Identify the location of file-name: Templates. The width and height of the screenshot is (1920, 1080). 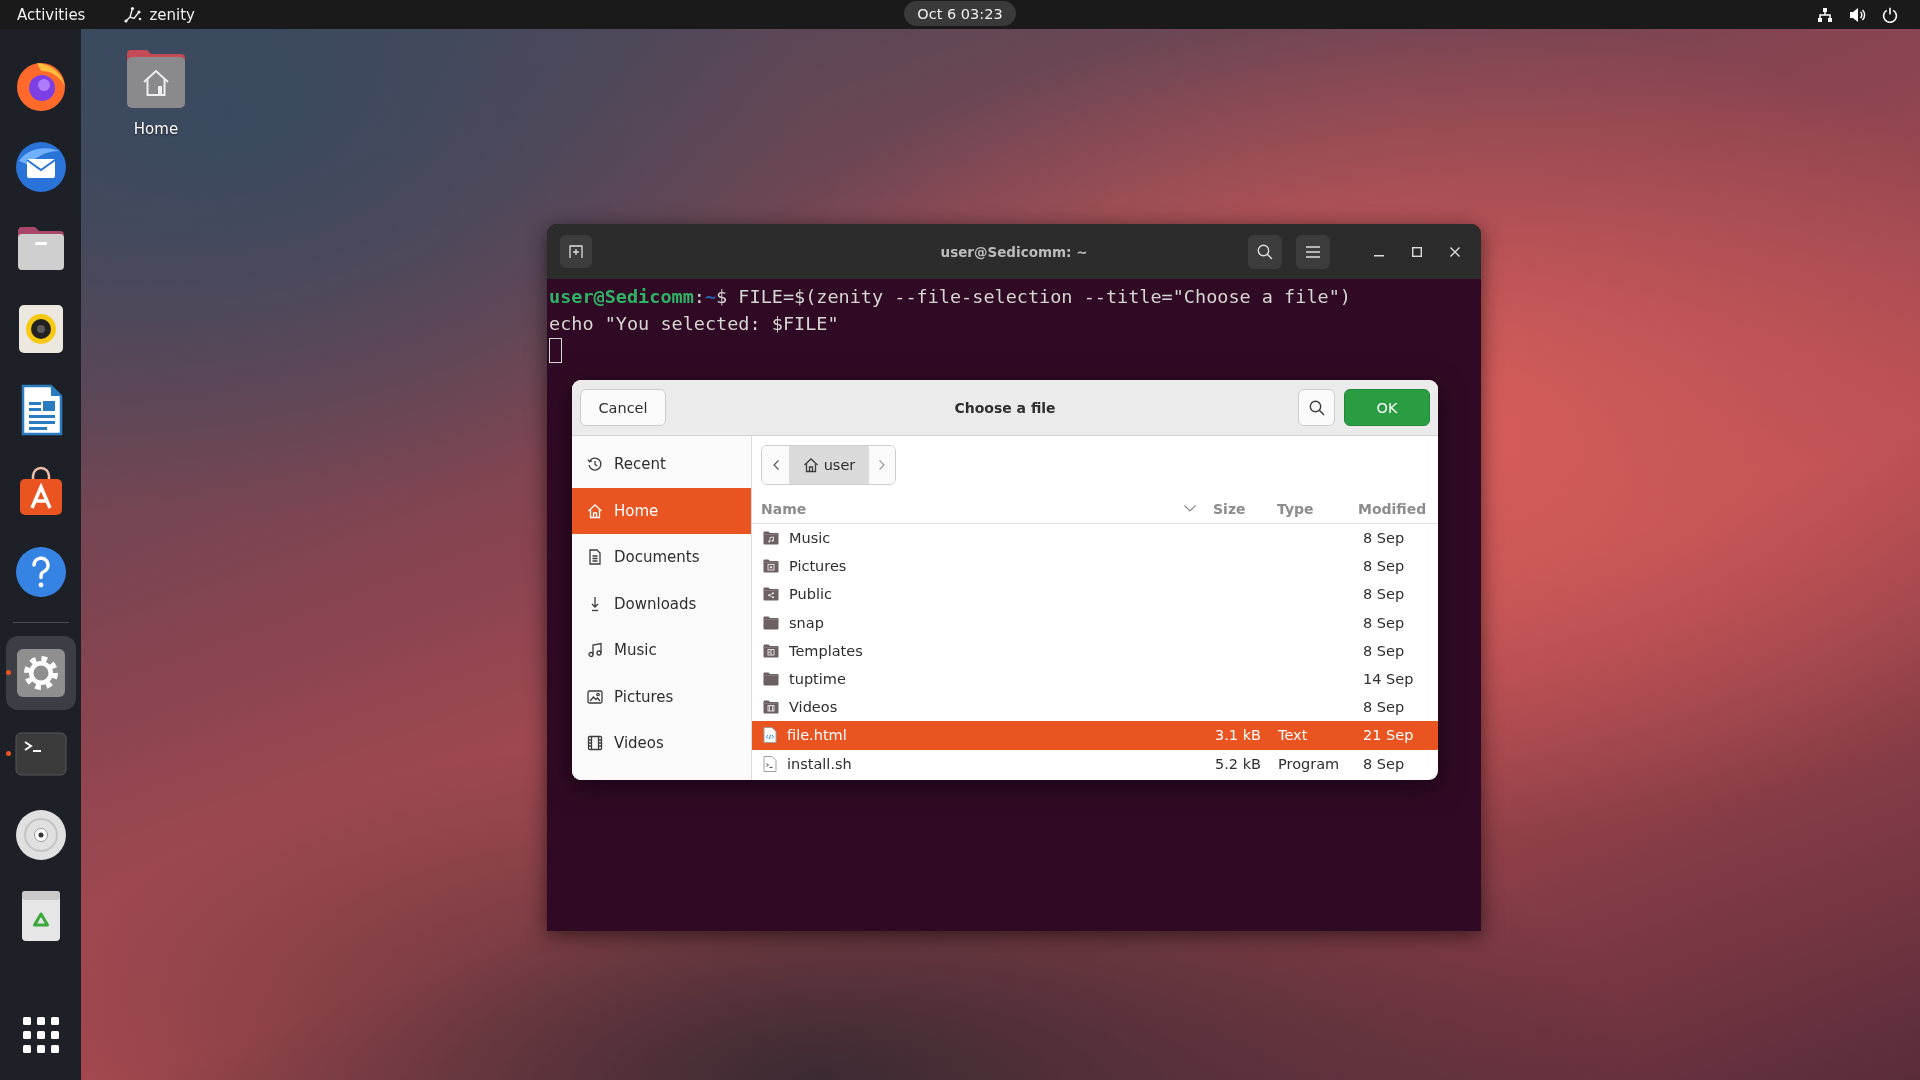
(826, 650).